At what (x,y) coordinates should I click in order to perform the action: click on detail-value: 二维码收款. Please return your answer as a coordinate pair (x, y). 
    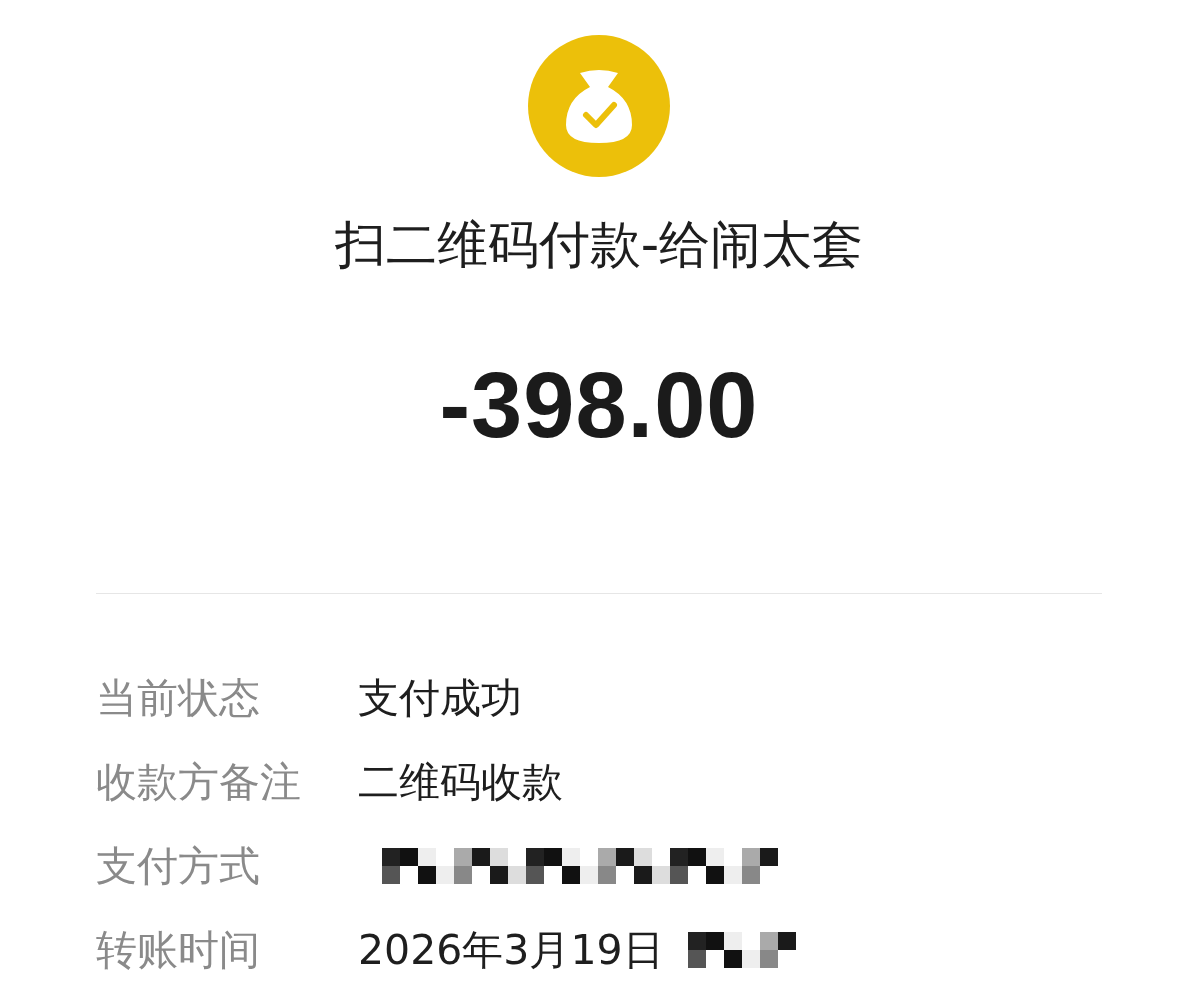
    Looking at the image, I should click on (460, 782).